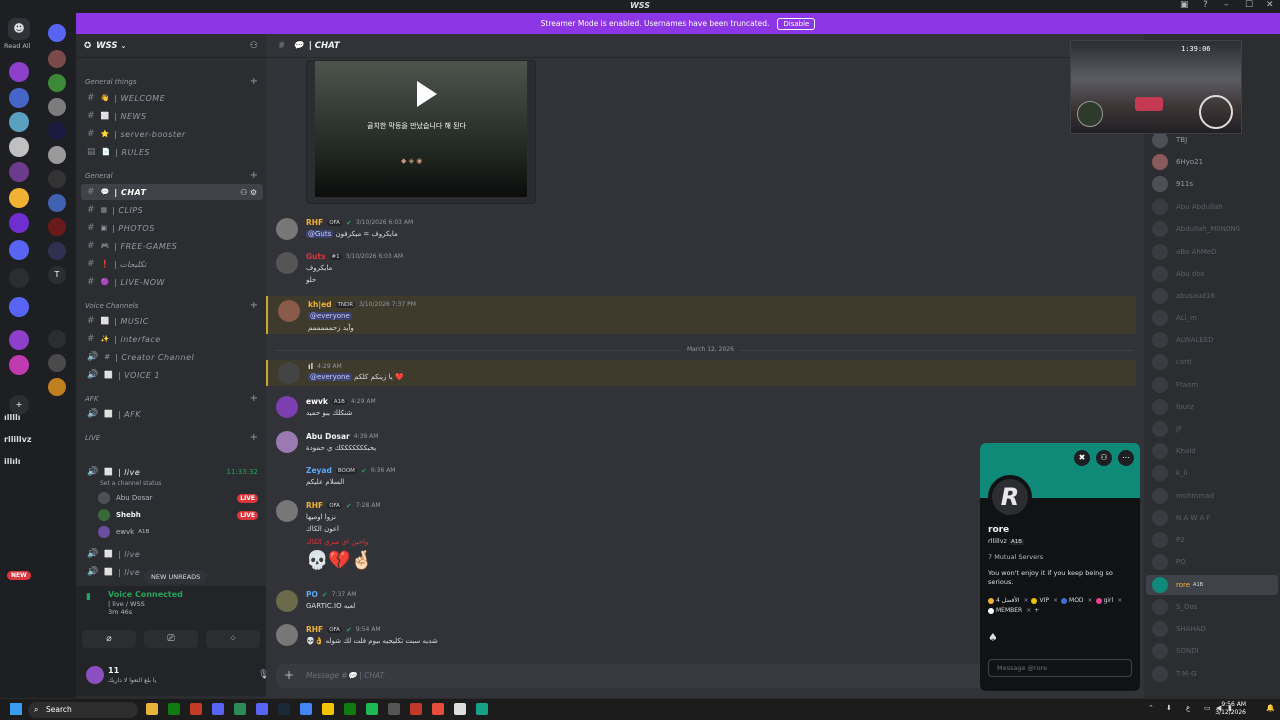 The height and width of the screenshot is (720, 1280). I want to click on file-explorer-icon, so click(152, 709).